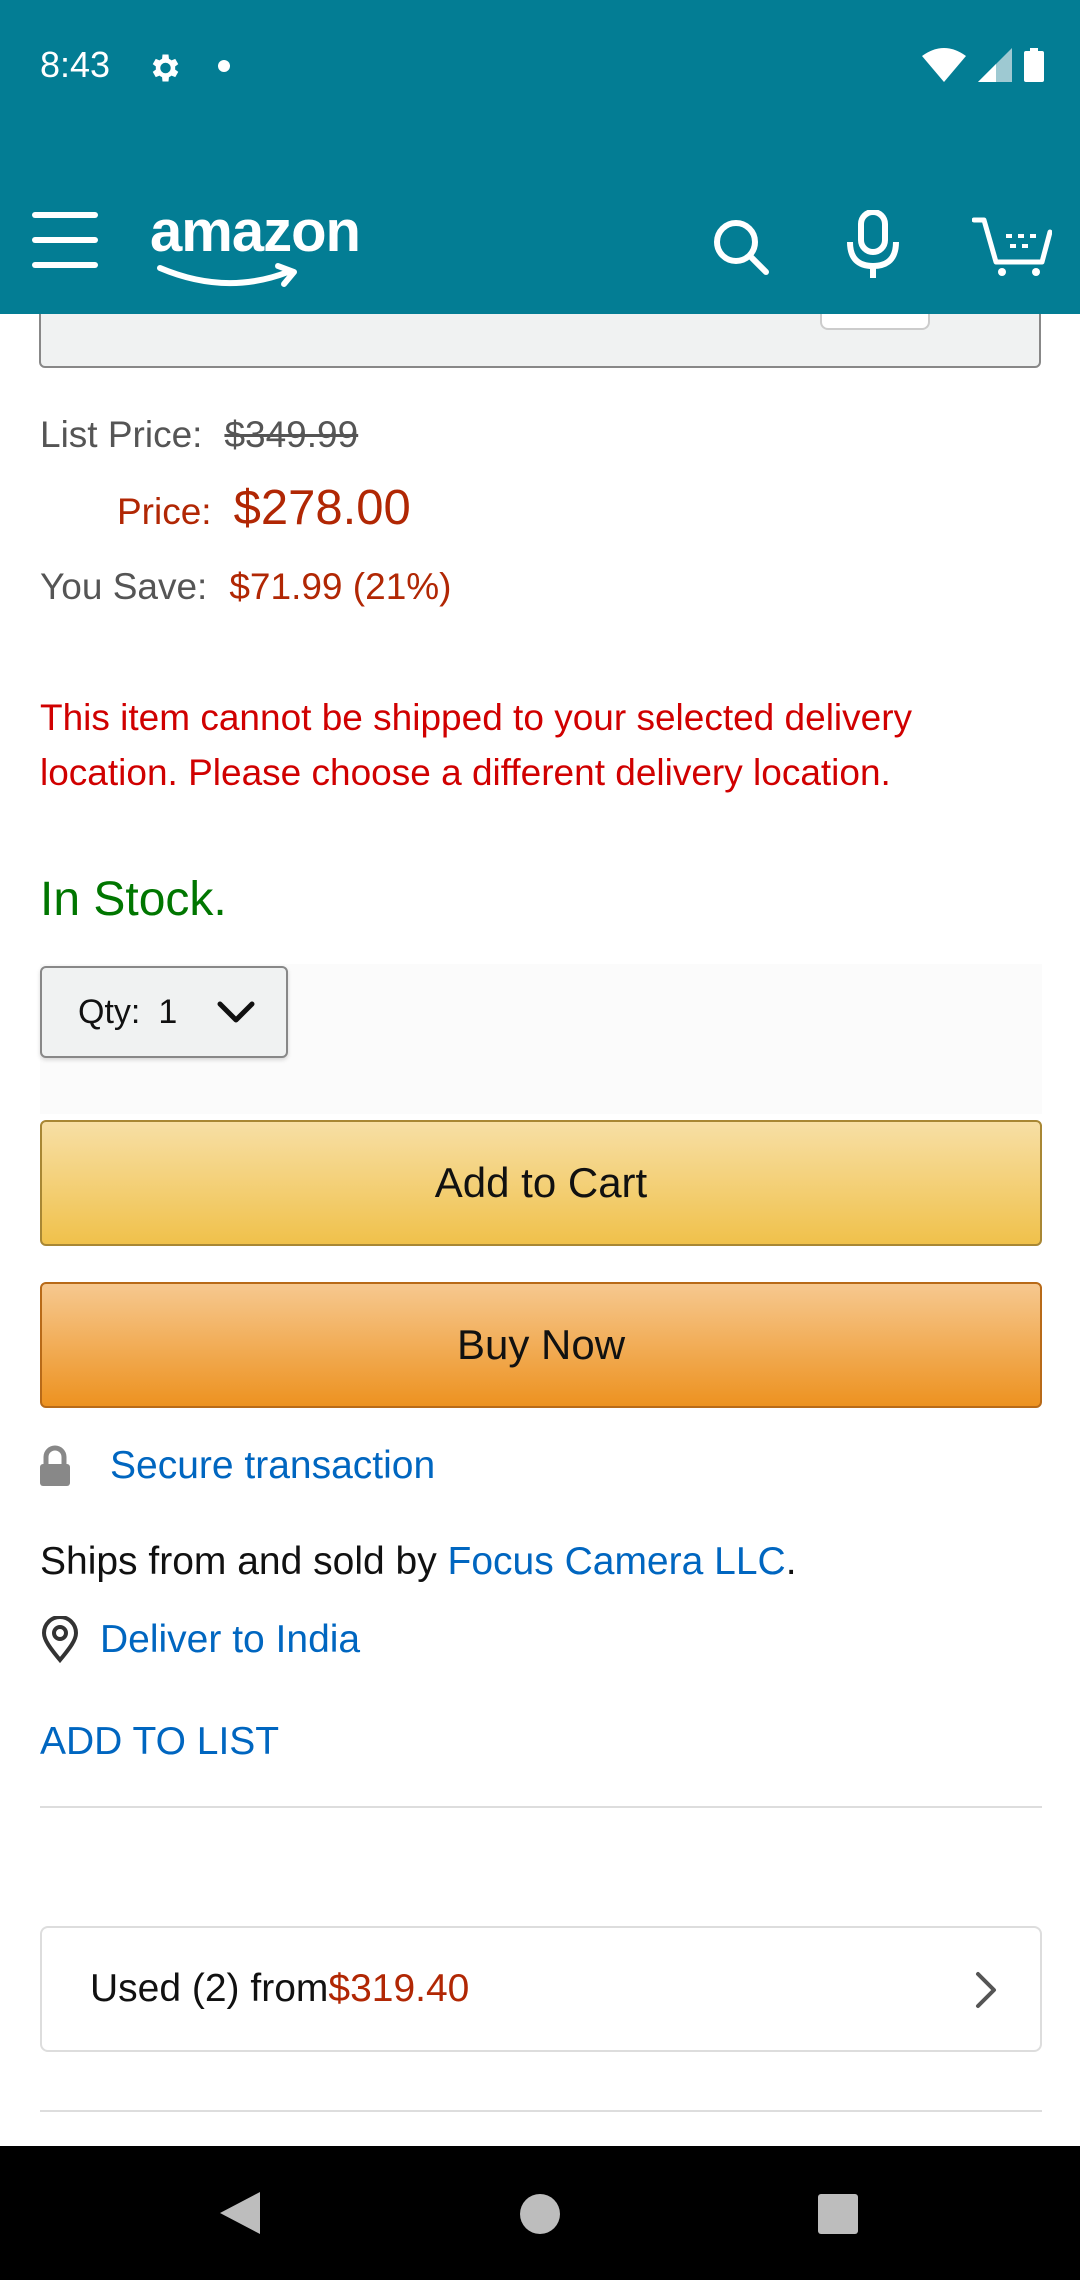  Describe the element at coordinates (60, 1640) in the screenshot. I see `location-pin-icon` at that location.